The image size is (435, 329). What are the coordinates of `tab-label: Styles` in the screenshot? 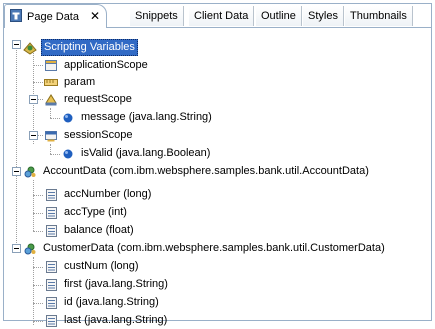 It's located at (323, 16).